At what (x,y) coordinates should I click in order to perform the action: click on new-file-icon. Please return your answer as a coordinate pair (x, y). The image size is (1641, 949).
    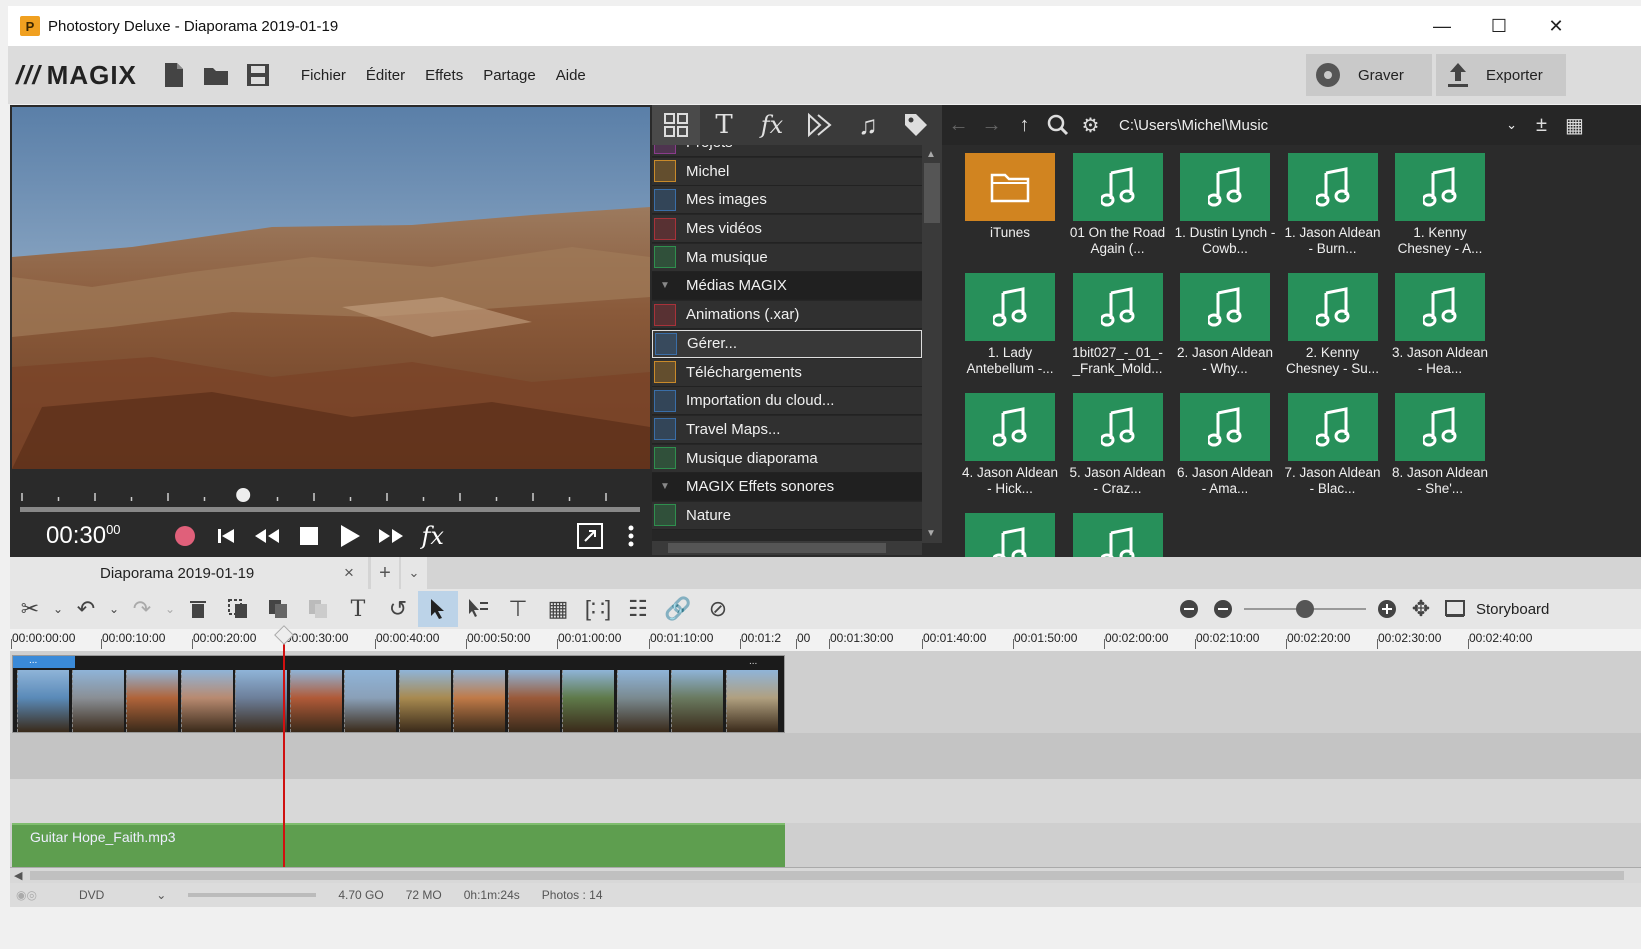
    Looking at the image, I should click on (174, 75).